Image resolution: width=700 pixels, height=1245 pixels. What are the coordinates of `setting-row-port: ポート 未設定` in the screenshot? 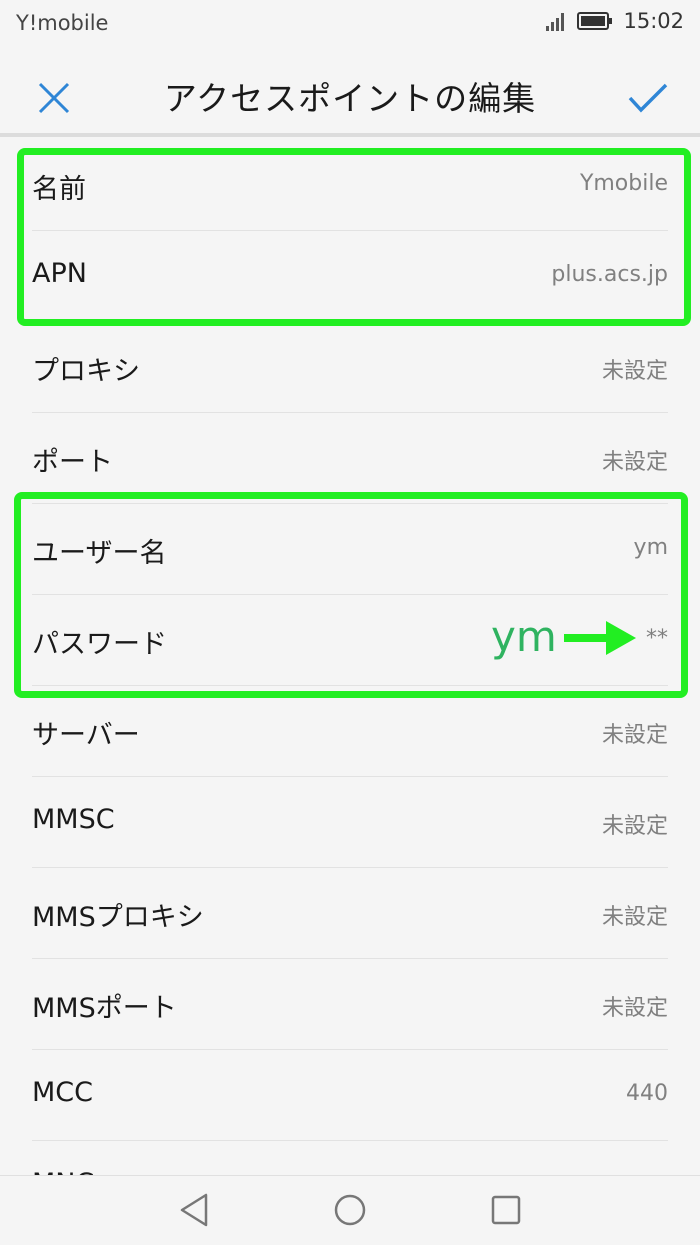 It's located at (350, 458).